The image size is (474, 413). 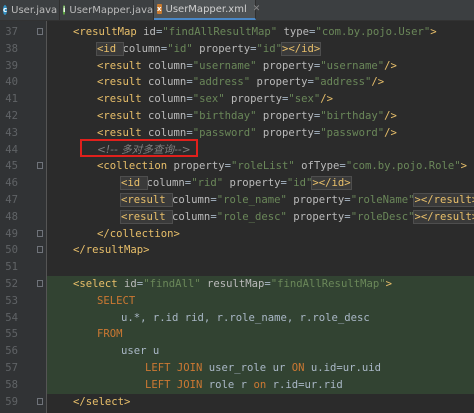 What do you see at coordinates (239, 234) in the screenshot?
I see `code-line: 49 </collection>` at bounding box center [239, 234].